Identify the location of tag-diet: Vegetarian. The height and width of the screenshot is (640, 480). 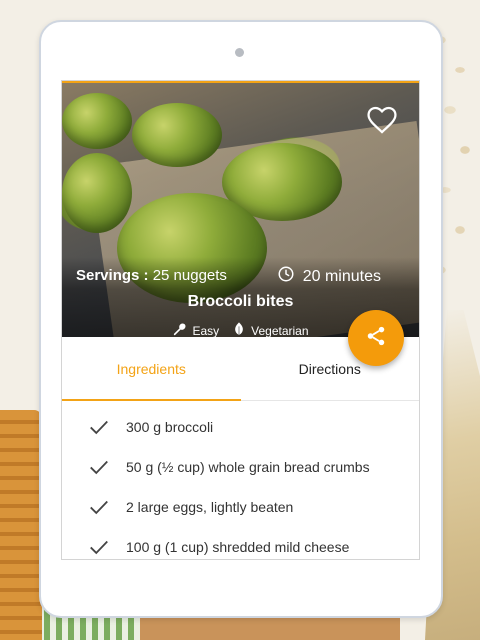
(270, 329).